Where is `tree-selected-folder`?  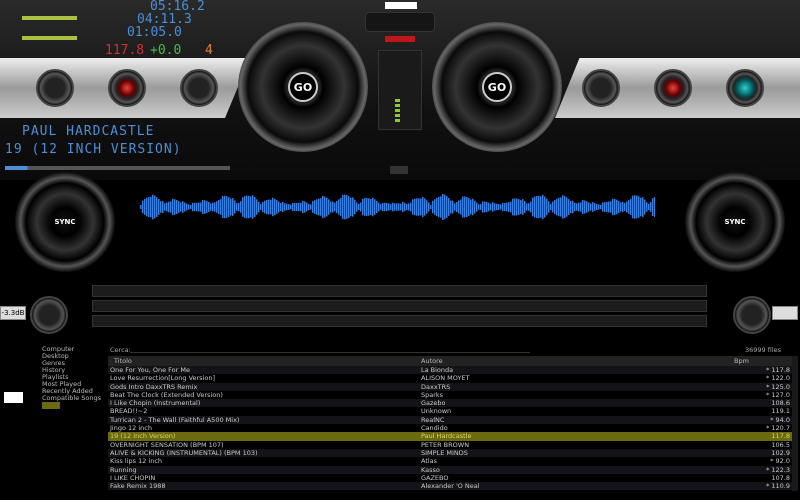
tree-selected-folder is located at coordinates (51, 405).